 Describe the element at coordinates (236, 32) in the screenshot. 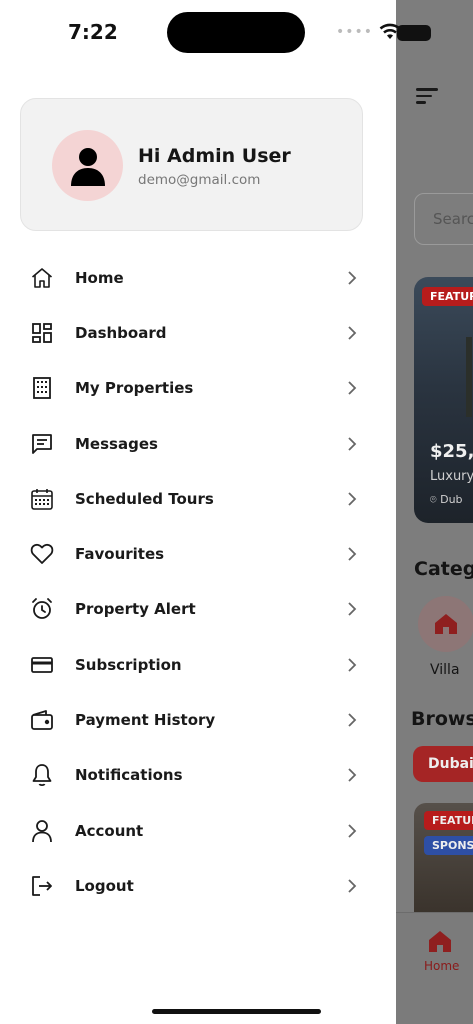

I see `dynamic-island` at that location.